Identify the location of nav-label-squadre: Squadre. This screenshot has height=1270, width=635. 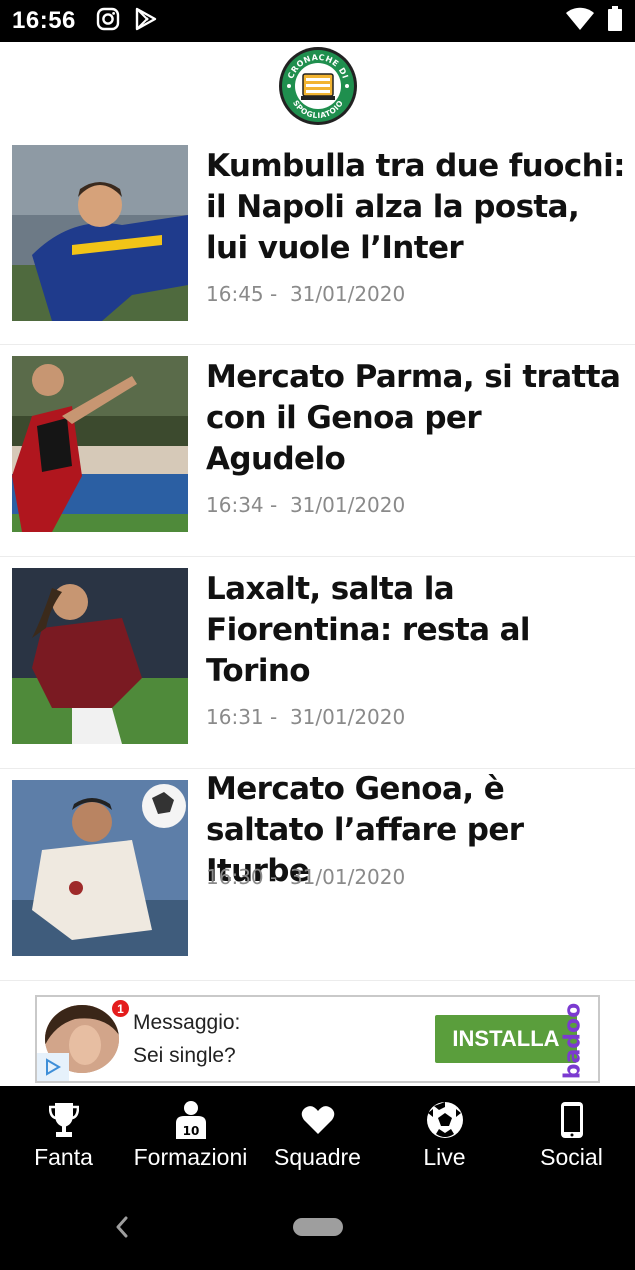
(317, 1157).